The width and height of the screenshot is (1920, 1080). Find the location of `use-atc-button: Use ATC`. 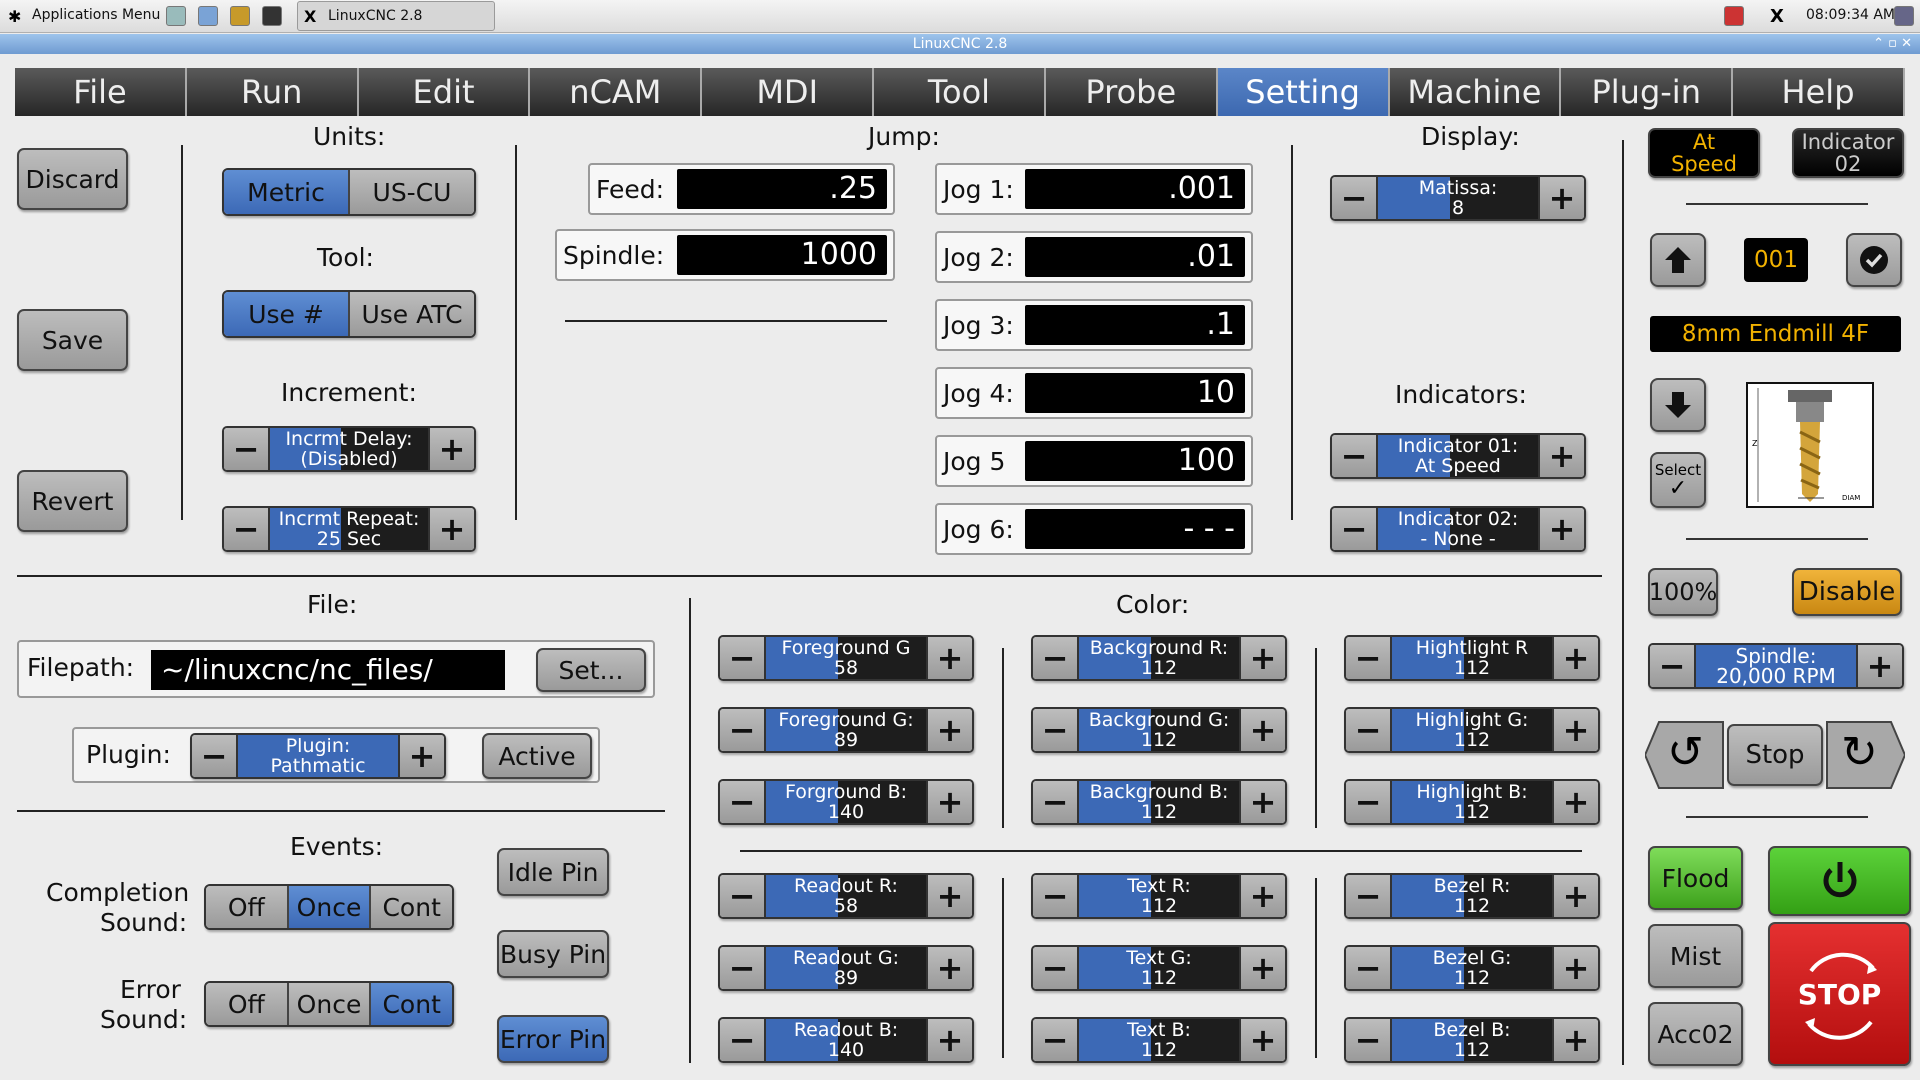

use-atc-button: Use ATC is located at coordinates (412, 314).